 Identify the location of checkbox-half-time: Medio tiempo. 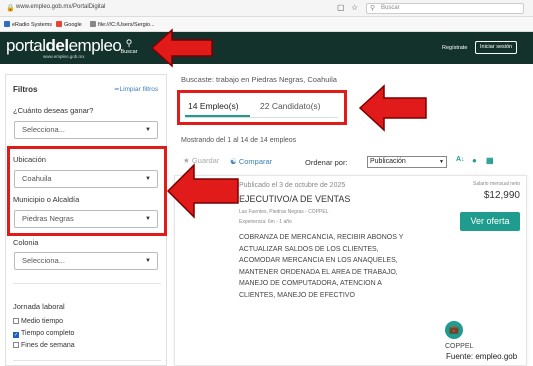
(38, 321).